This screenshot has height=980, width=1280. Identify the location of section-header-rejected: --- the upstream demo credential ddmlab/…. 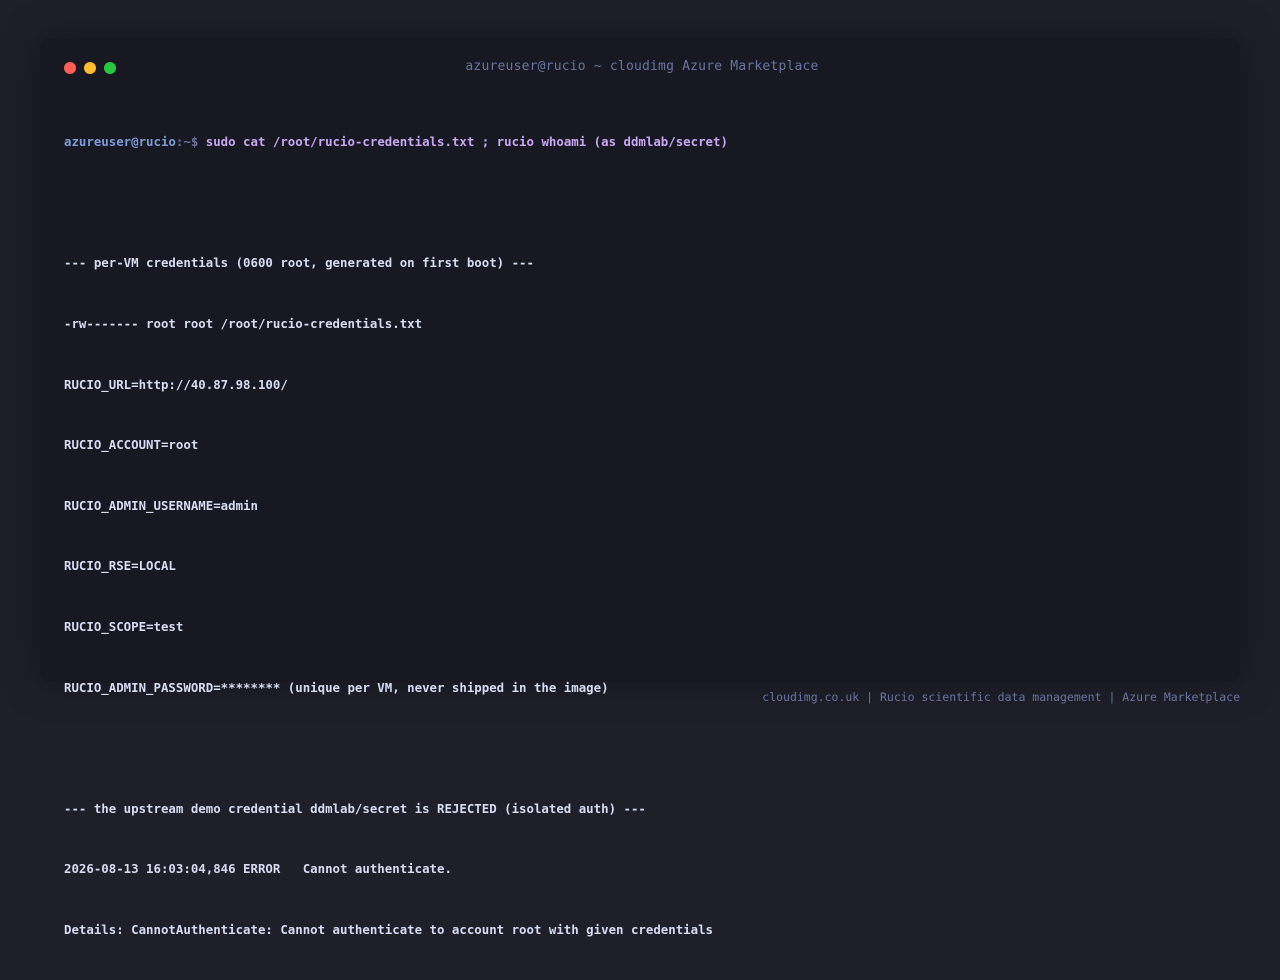
(355, 808).